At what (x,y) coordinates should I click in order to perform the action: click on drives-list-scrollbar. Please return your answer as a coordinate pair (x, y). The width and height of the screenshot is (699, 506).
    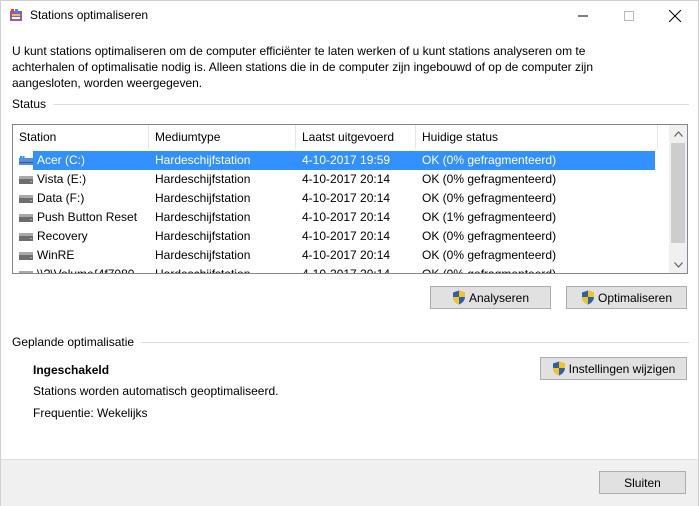
    Looking at the image, I should click on (678, 199).